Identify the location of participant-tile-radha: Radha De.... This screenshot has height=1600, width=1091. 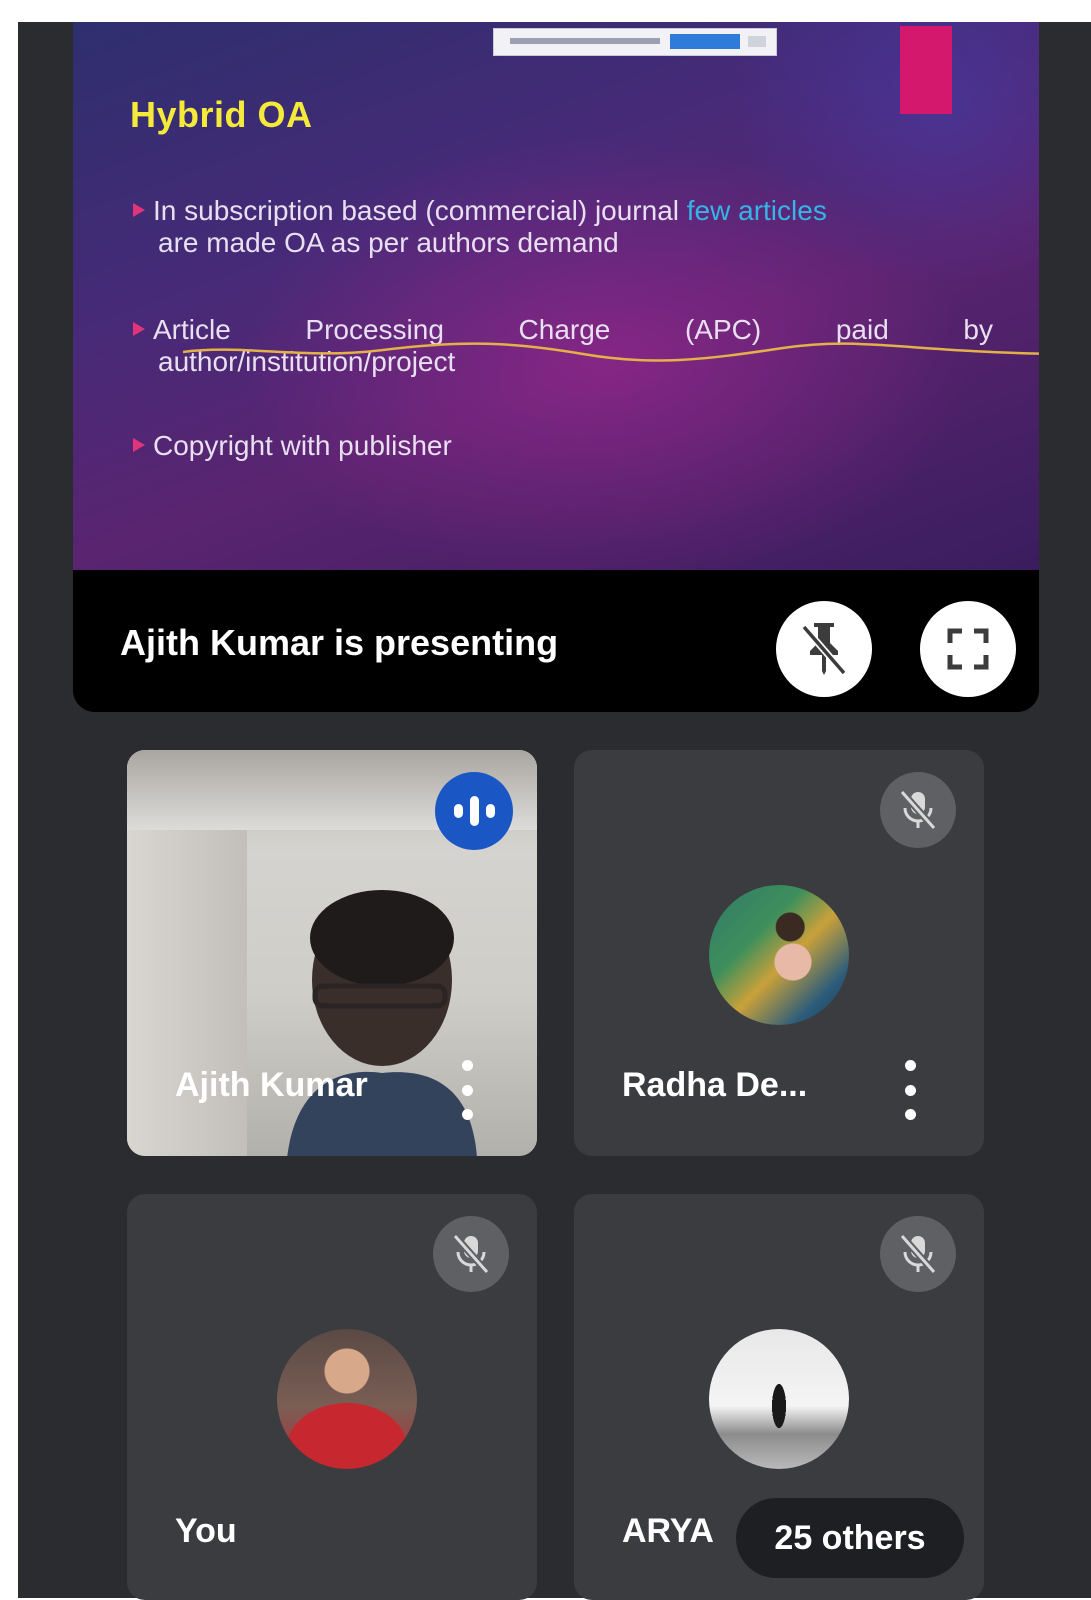
(779, 953).